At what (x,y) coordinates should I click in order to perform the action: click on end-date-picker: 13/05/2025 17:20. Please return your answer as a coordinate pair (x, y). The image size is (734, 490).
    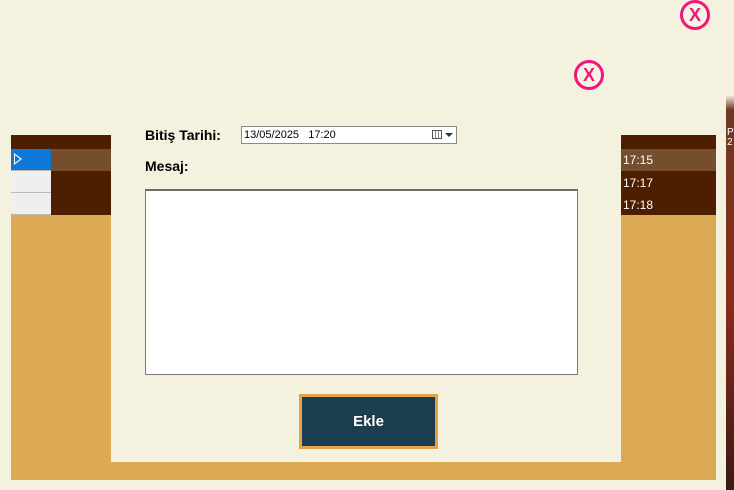
    Looking at the image, I should click on (349, 135).